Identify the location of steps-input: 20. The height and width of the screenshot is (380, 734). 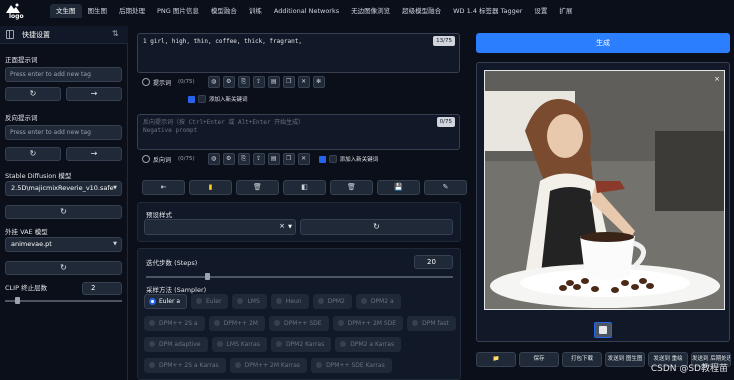
(433, 262).